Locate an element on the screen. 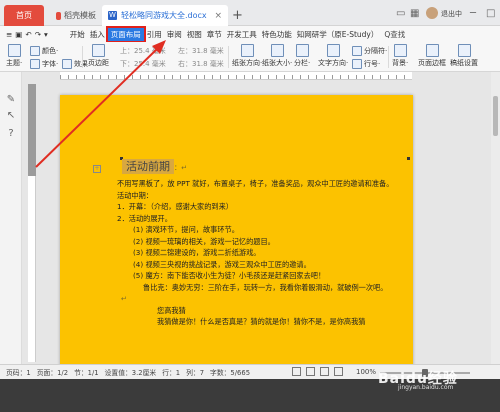 The width and height of the screenshot is (500, 412). paper-size-label: 纸张大小· is located at coordinates (277, 63).